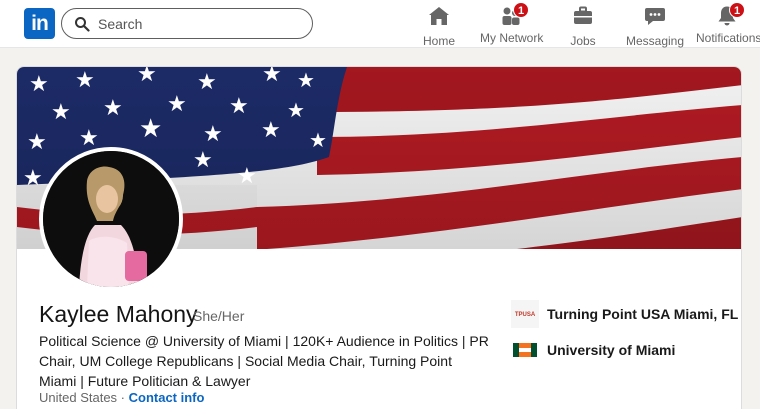  What do you see at coordinates (583, 15) in the screenshot?
I see `briefcase-icon` at bounding box center [583, 15].